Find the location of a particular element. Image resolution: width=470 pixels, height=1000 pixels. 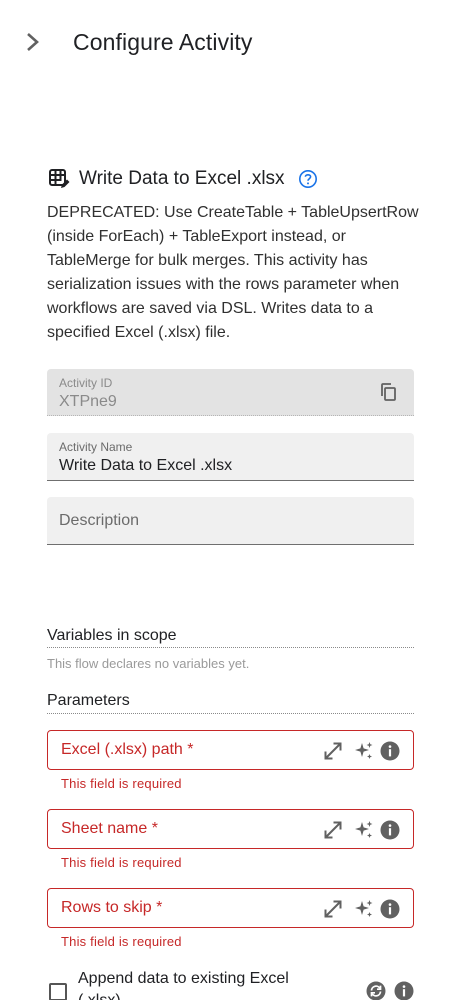

panel-header: Configure Activity is located at coordinates (235, 42).